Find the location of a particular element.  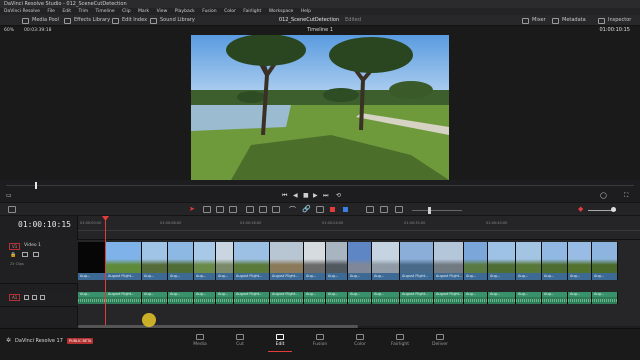

menu-item: Mark is located at coordinates (143, 11).